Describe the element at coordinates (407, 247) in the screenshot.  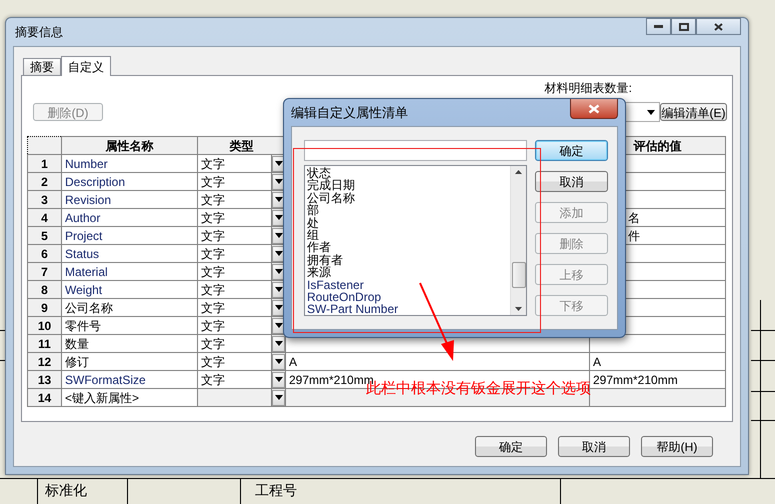
I see `list-item: 作者` at that location.